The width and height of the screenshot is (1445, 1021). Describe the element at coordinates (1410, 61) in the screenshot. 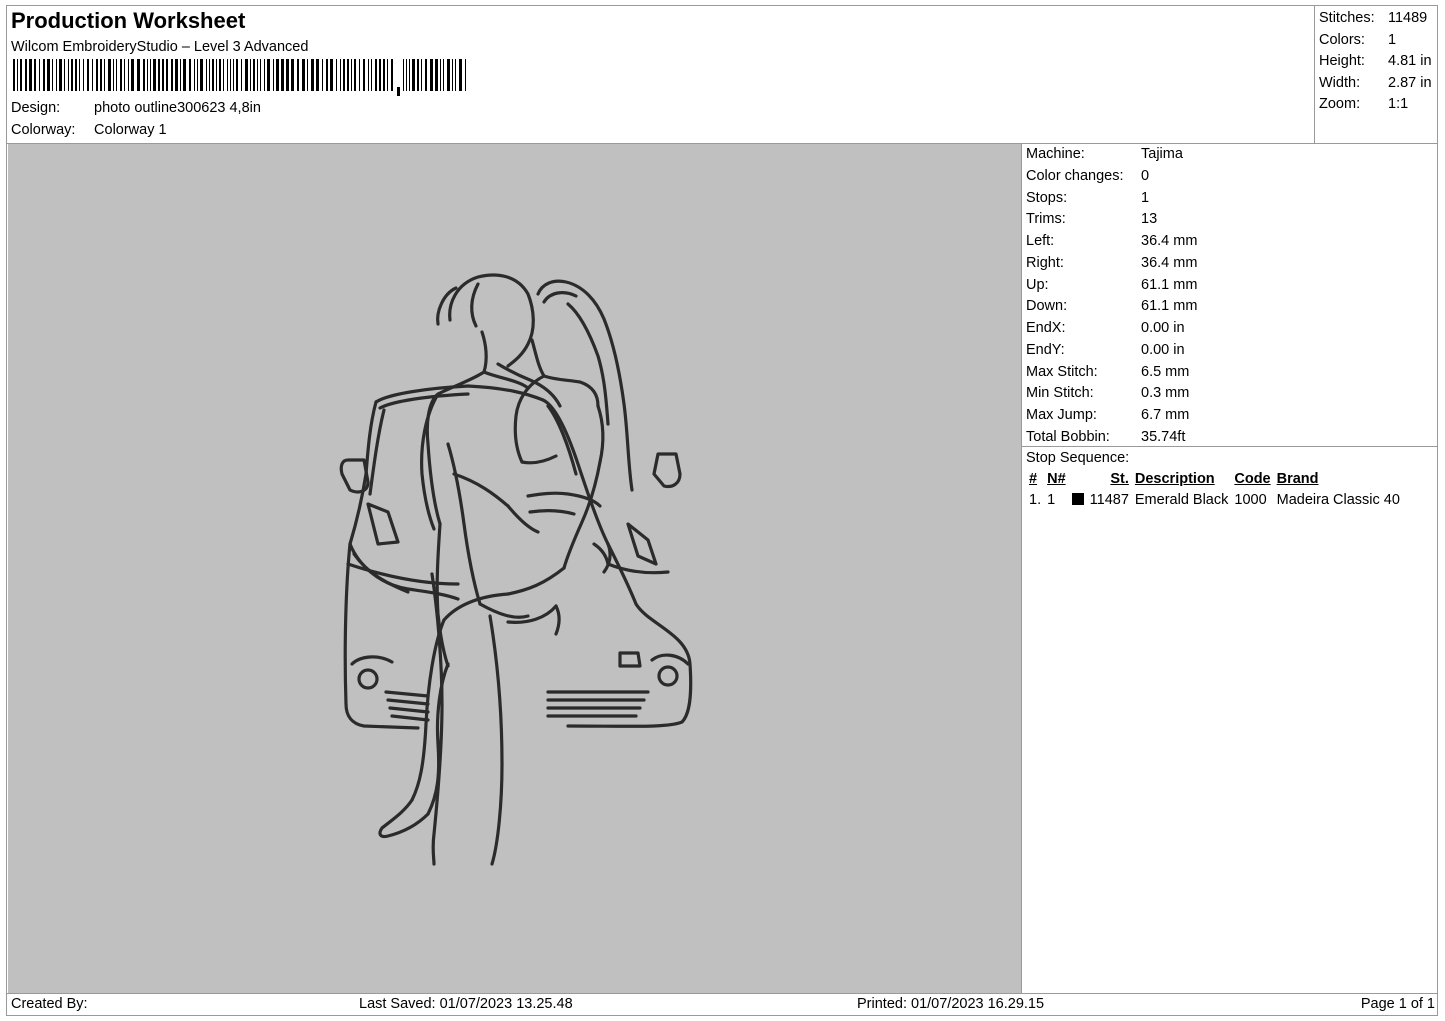

I see `height-value: 4.81 in` at that location.